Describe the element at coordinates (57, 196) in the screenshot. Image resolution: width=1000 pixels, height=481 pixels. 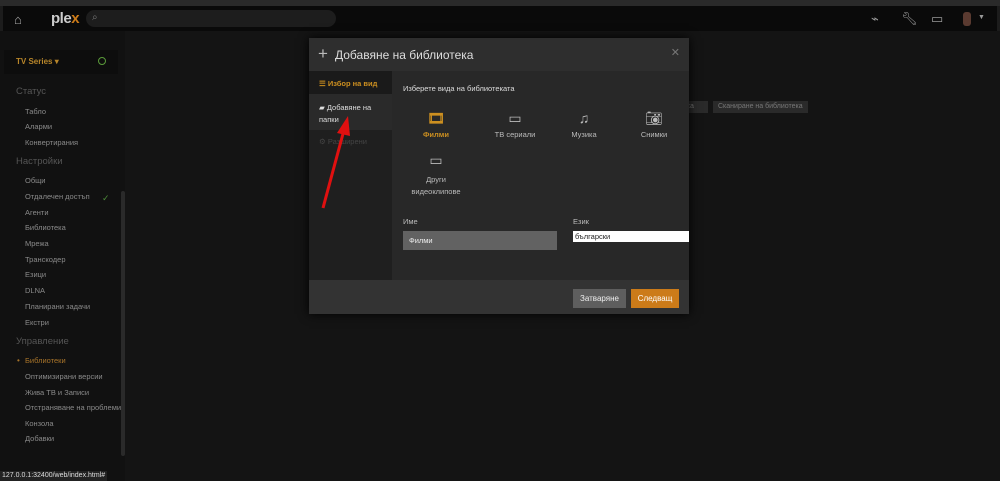
I see `sidebar-item: Отдалечен достъп` at that location.